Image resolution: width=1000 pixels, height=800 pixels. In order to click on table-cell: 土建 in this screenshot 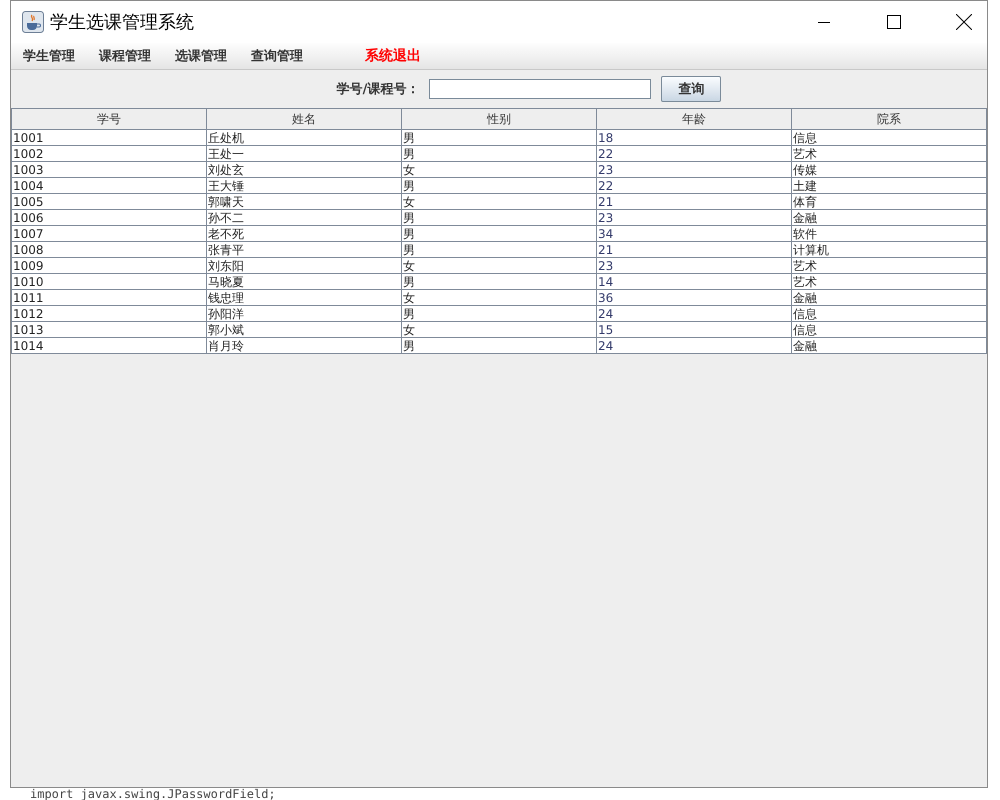, I will do `click(889, 186)`.